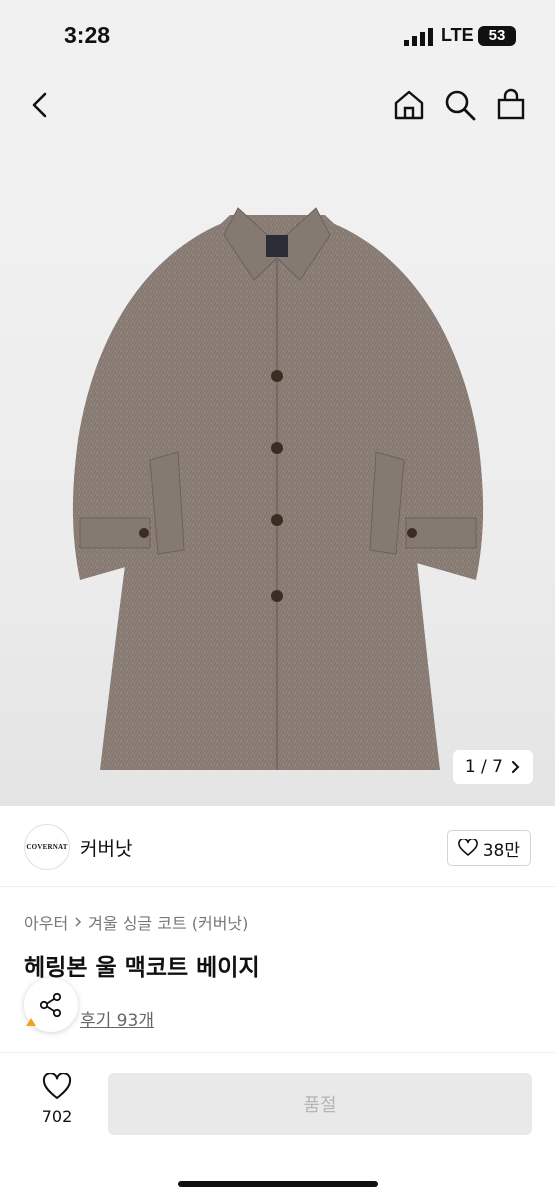  I want to click on share-icon, so click(50, 1005).